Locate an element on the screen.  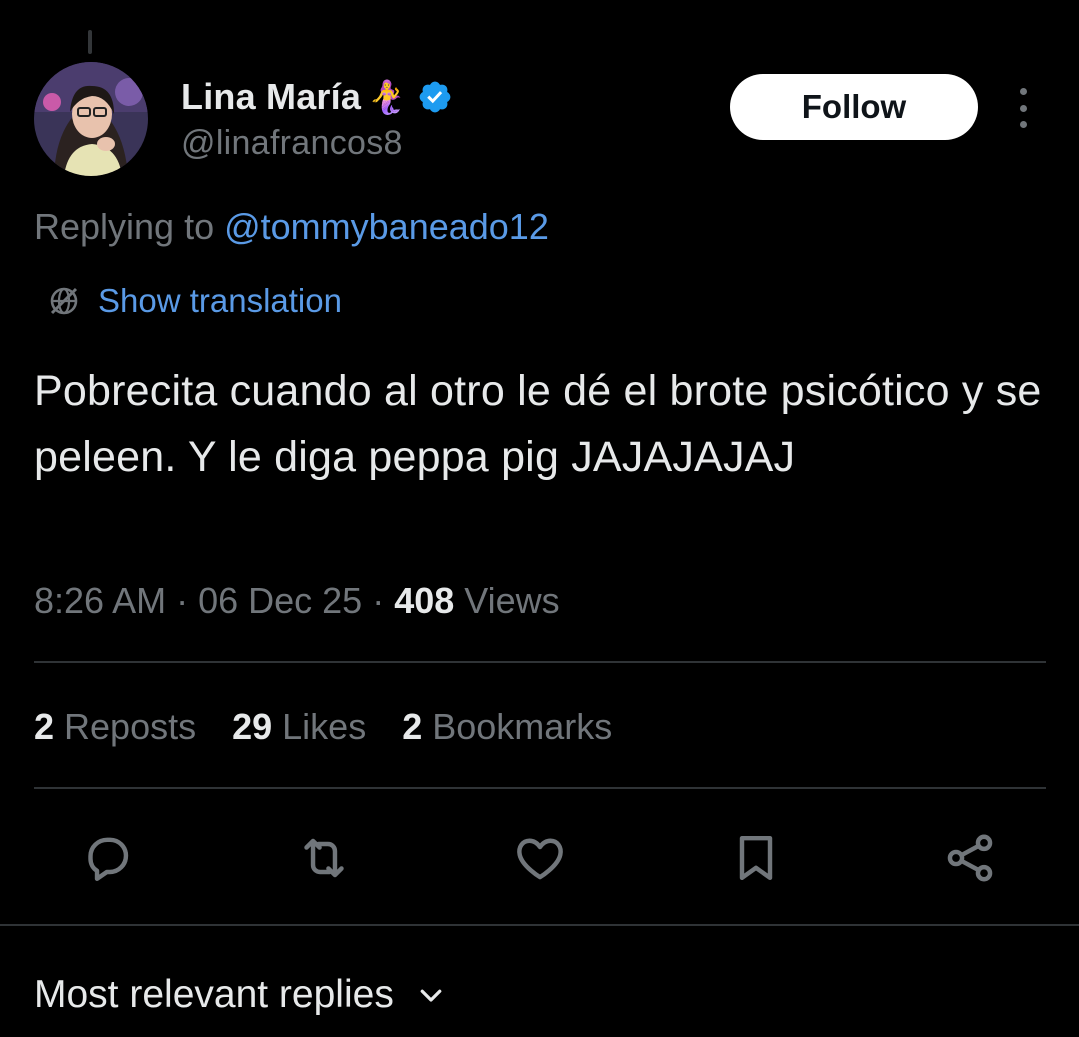
thread-connector-line is located at coordinates (90, 42).